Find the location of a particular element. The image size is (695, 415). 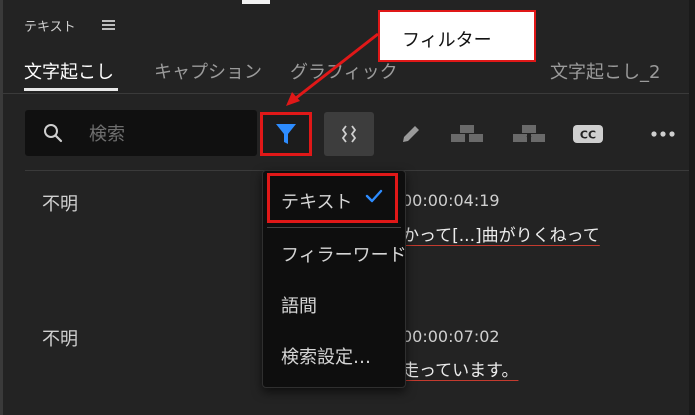

captions-button: CC is located at coordinates (588, 134).